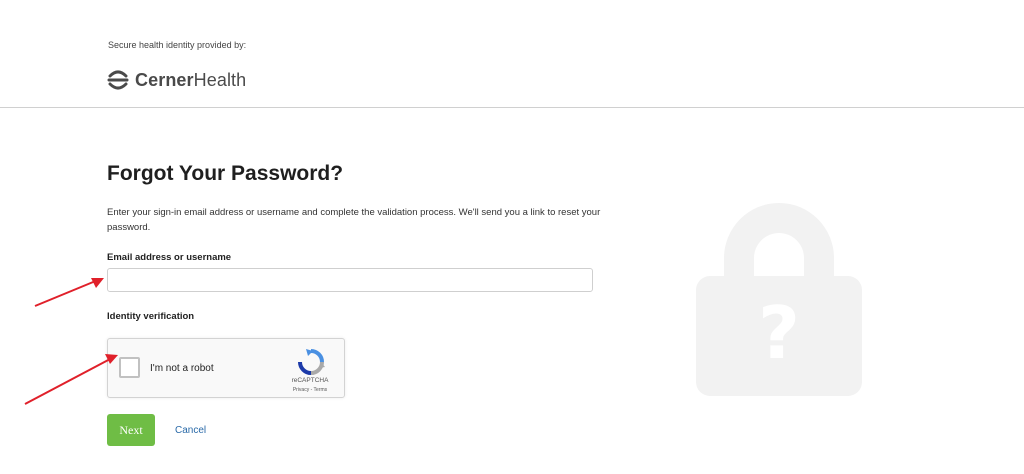 The width and height of the screenshot is (1024, 474). I want to click on provided-by-text: Secure health identity provided by:, so click(177, 45).